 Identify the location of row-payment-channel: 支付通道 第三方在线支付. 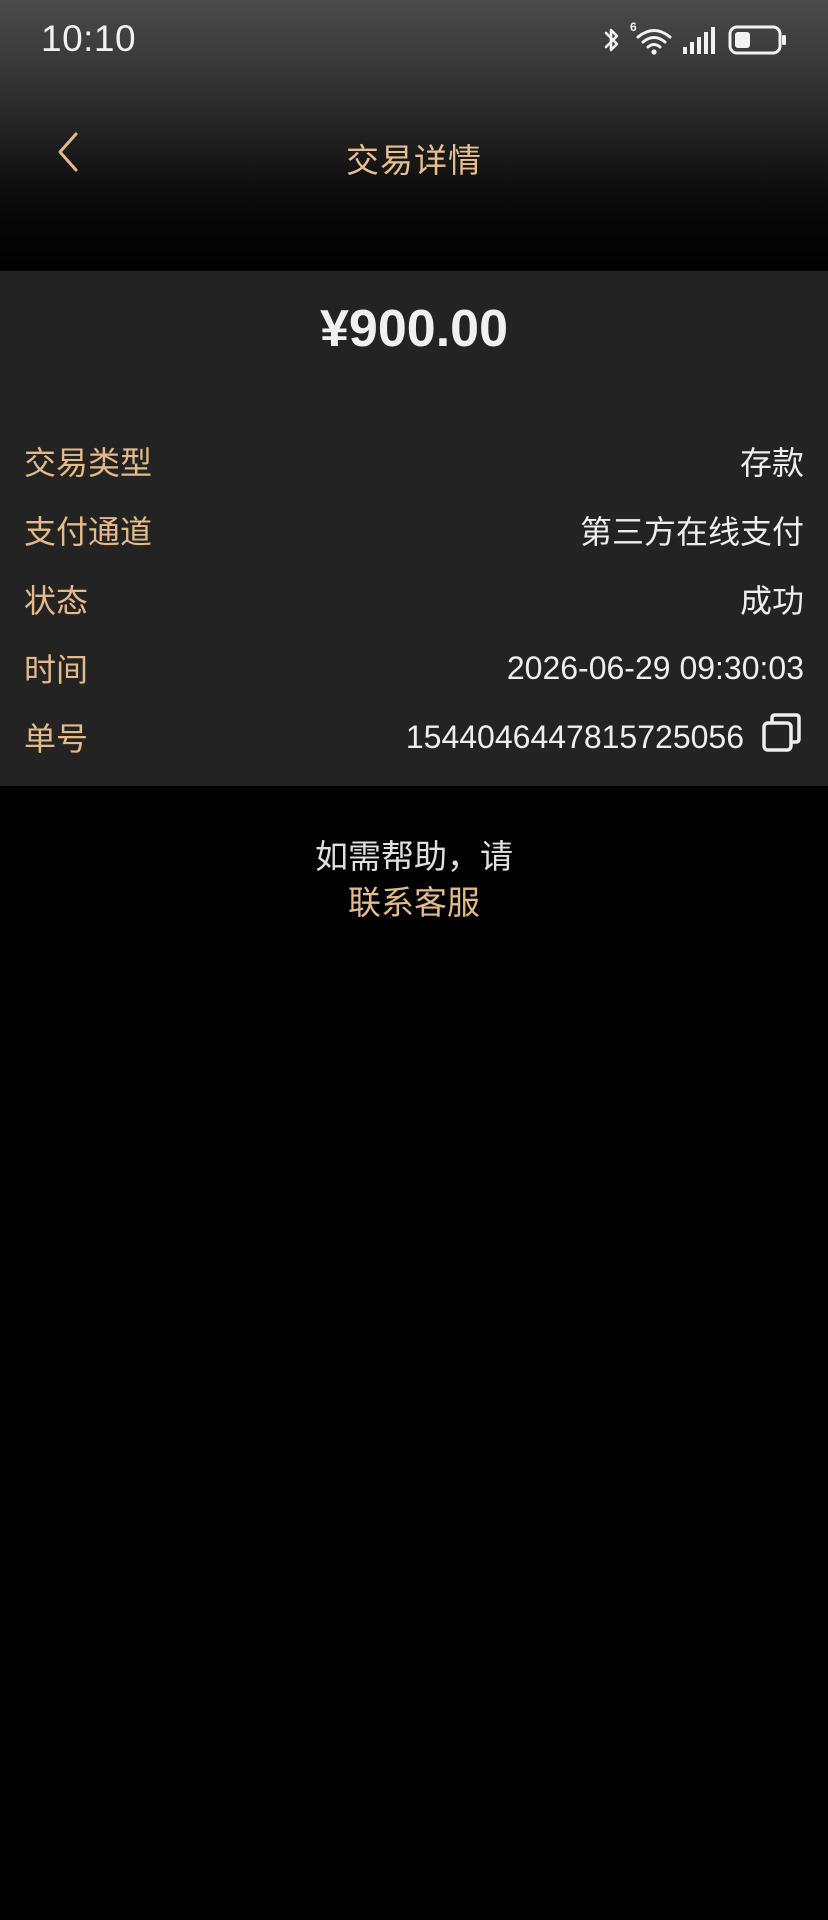
(414, 530).